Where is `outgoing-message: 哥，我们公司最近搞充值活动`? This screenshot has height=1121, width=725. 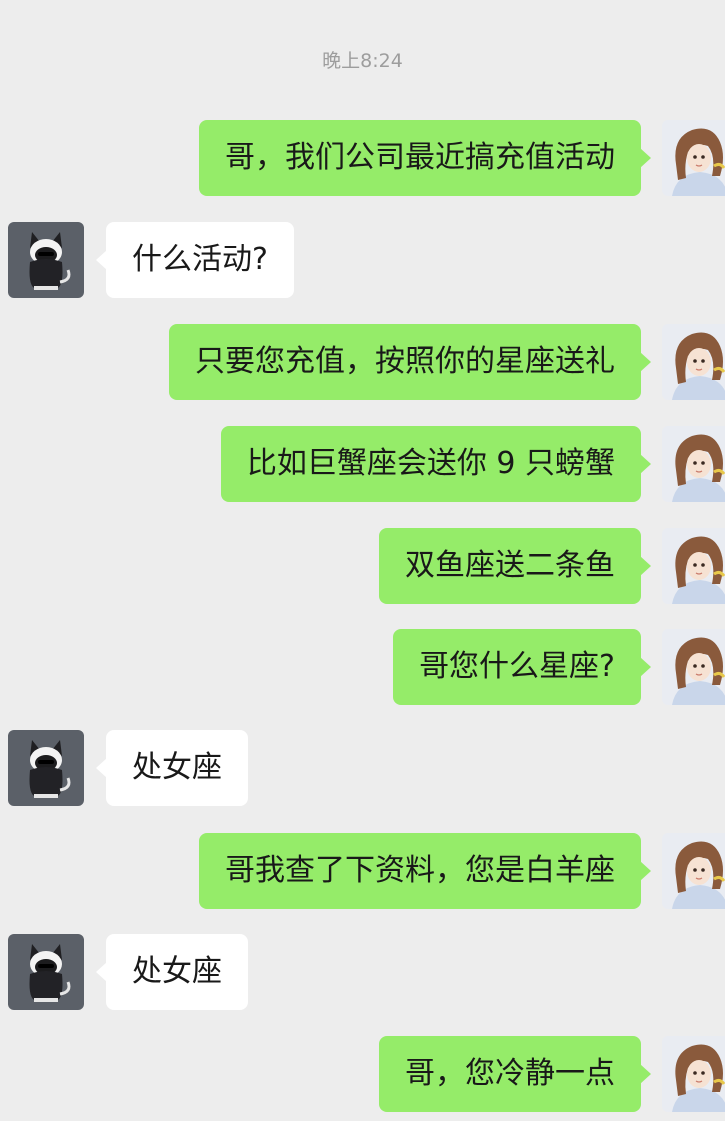 outgoing-message: 哥，我们公司最近搞充值活动 is located at coordinates (362, 158).